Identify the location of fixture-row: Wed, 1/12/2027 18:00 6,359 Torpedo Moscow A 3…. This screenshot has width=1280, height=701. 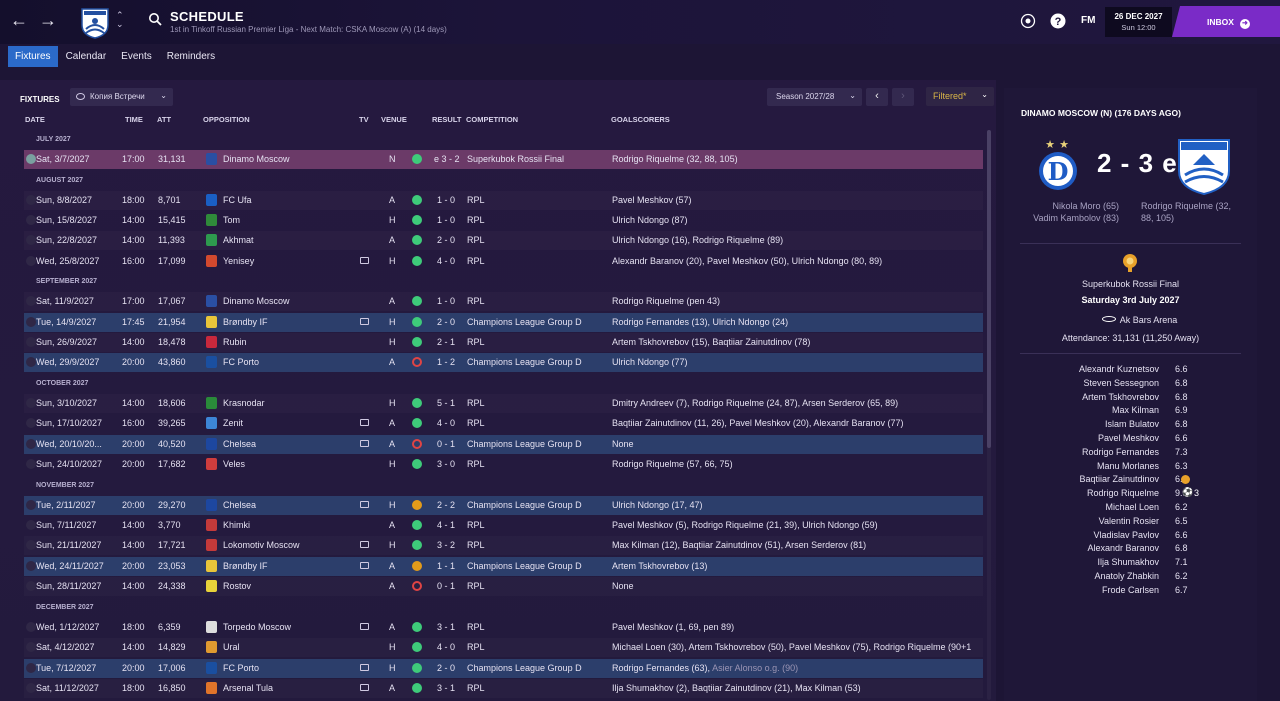
(503, 627).